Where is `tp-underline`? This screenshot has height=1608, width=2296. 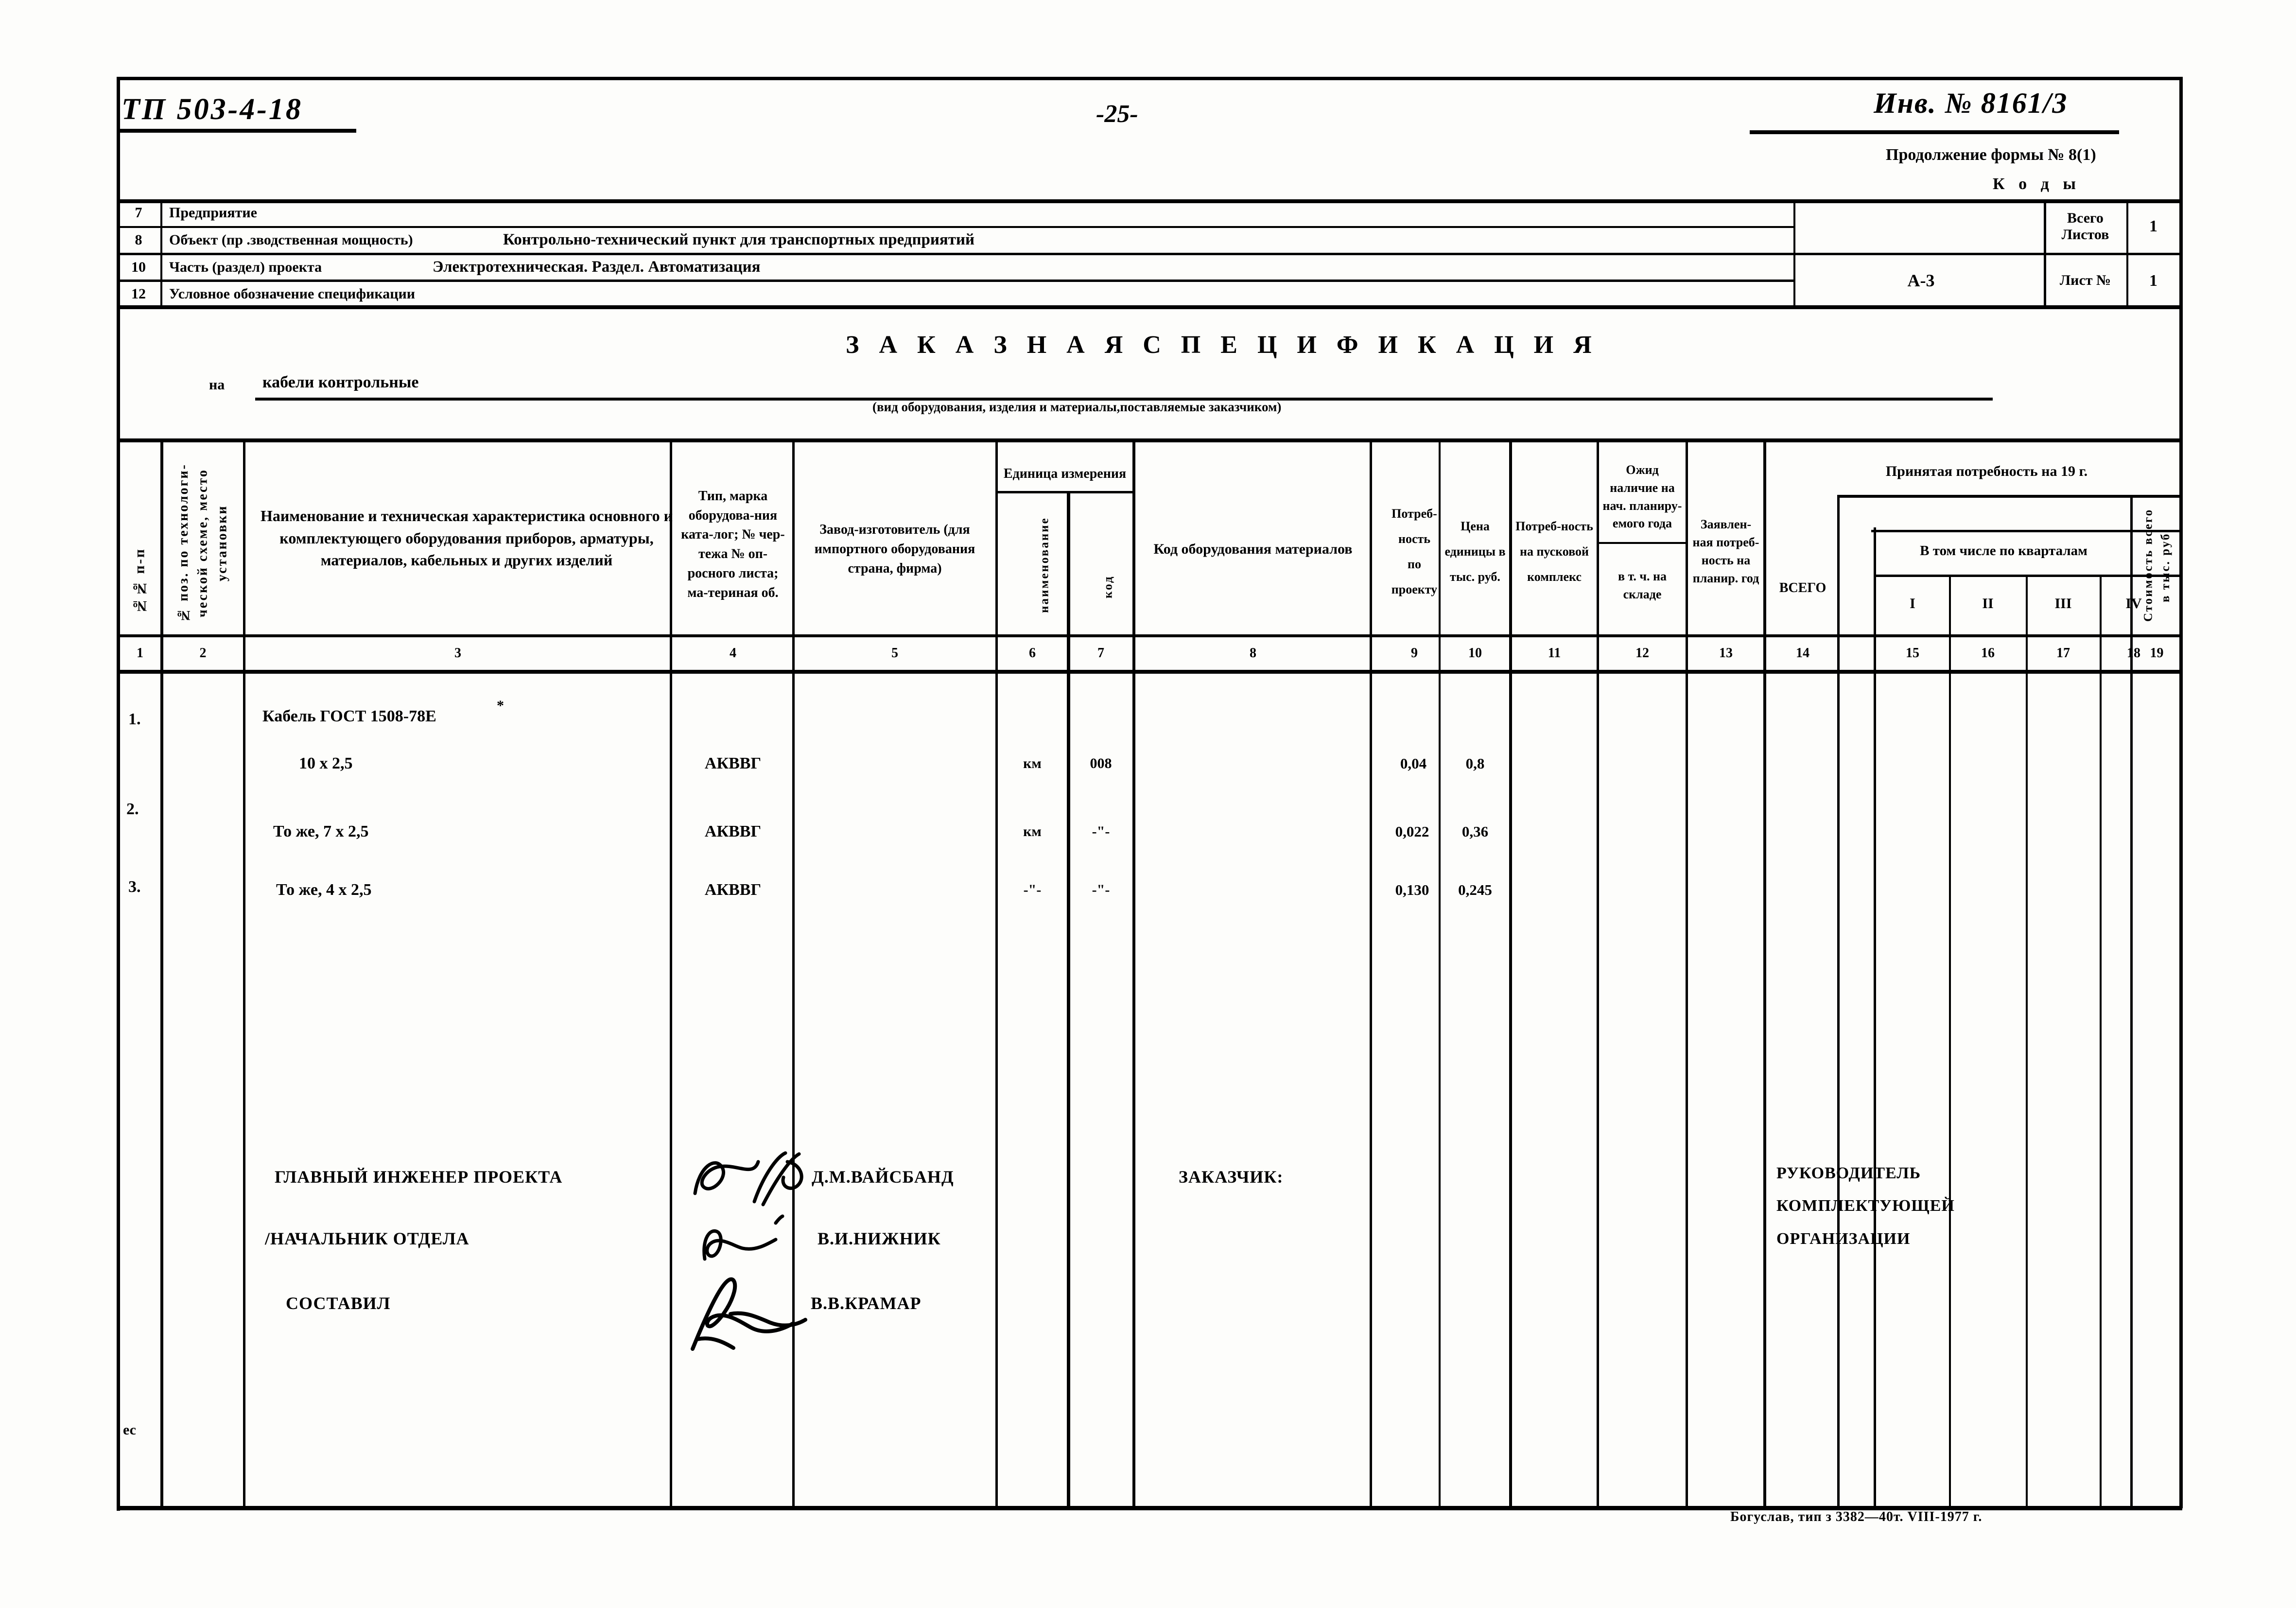 tp-underline is located at coordinates (237, 131).